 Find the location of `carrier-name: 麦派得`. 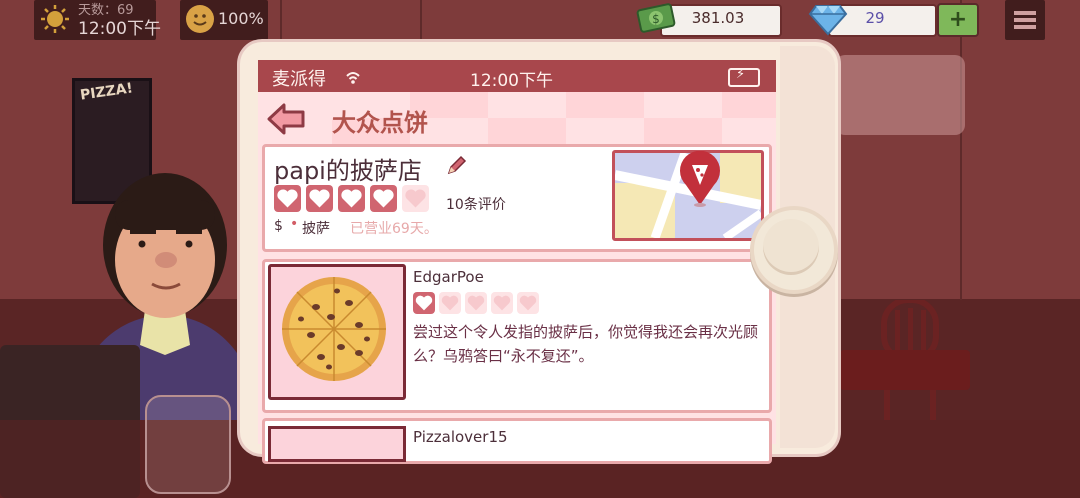

carrier-name: 麦派得 is located at coordinates (299, 79).